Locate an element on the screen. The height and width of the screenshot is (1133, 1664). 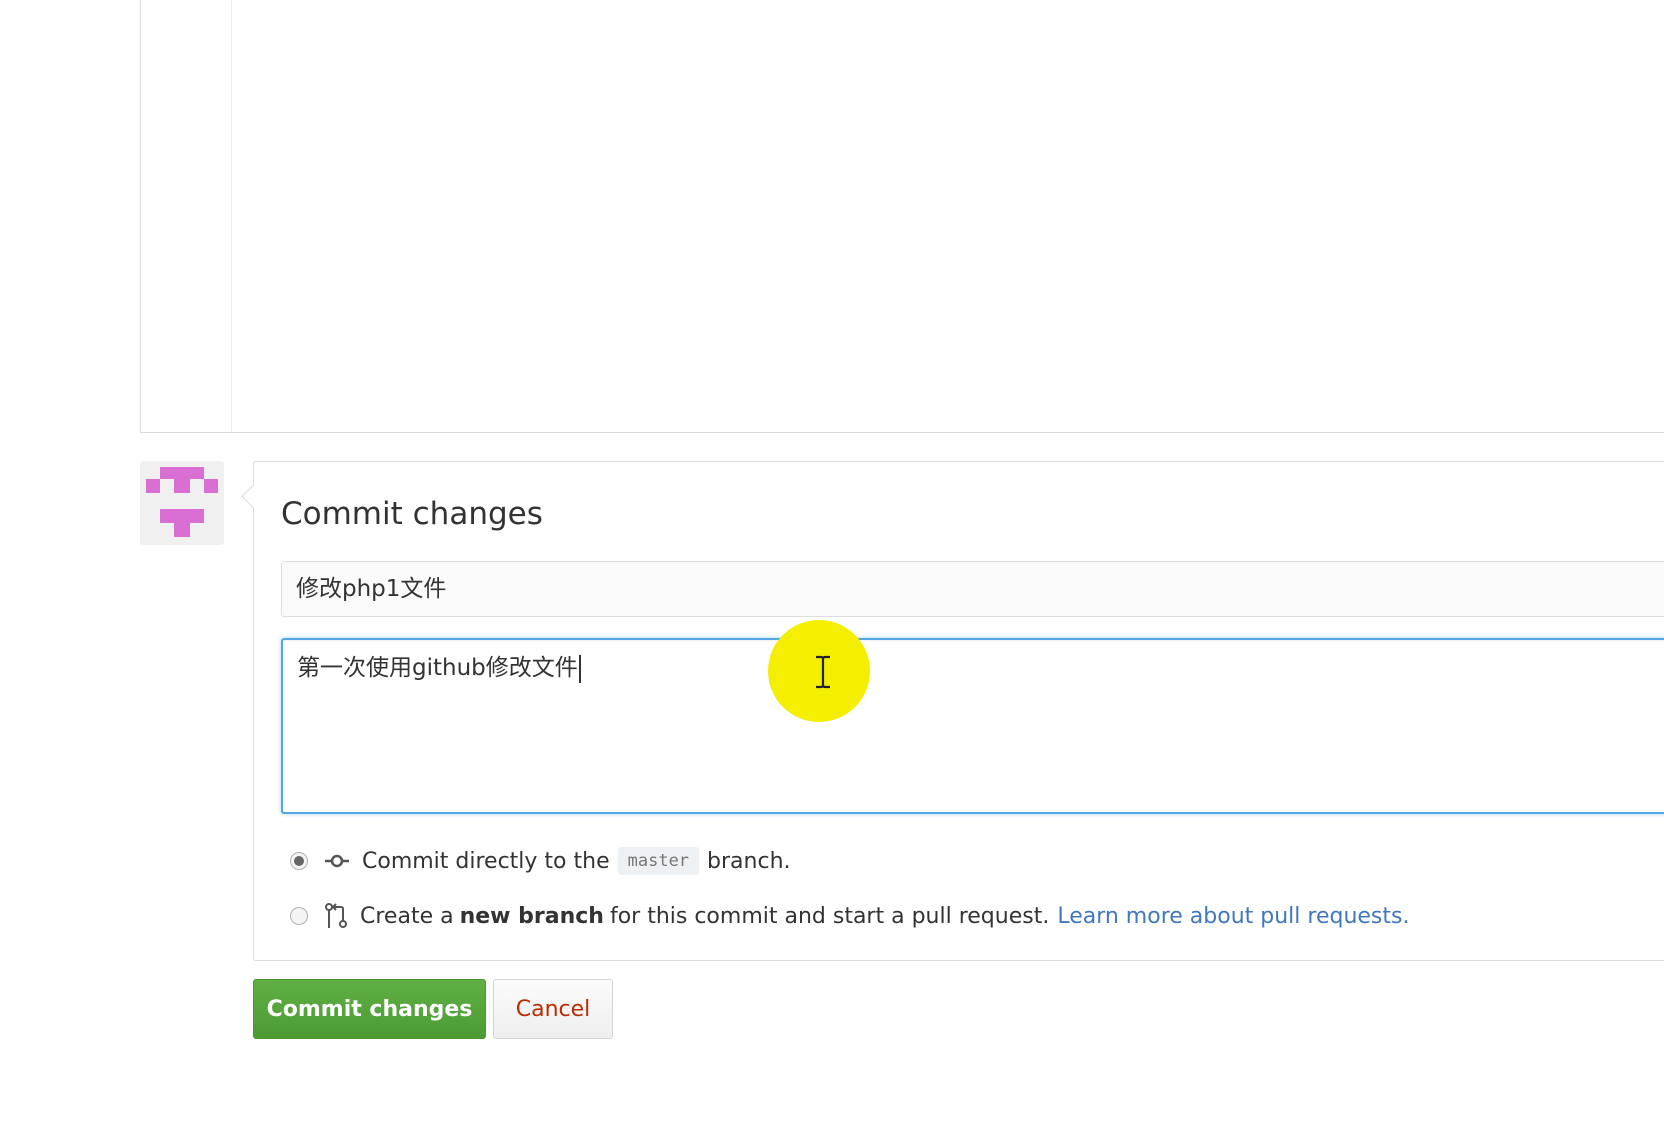
commit-direct-radio is located at coordinates (299, 861).